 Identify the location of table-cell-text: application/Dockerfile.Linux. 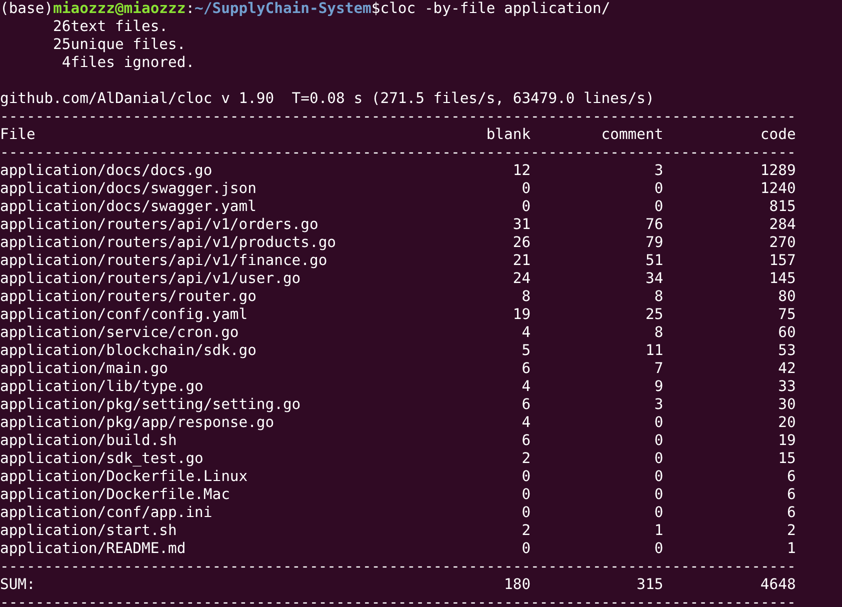
(124, 477).